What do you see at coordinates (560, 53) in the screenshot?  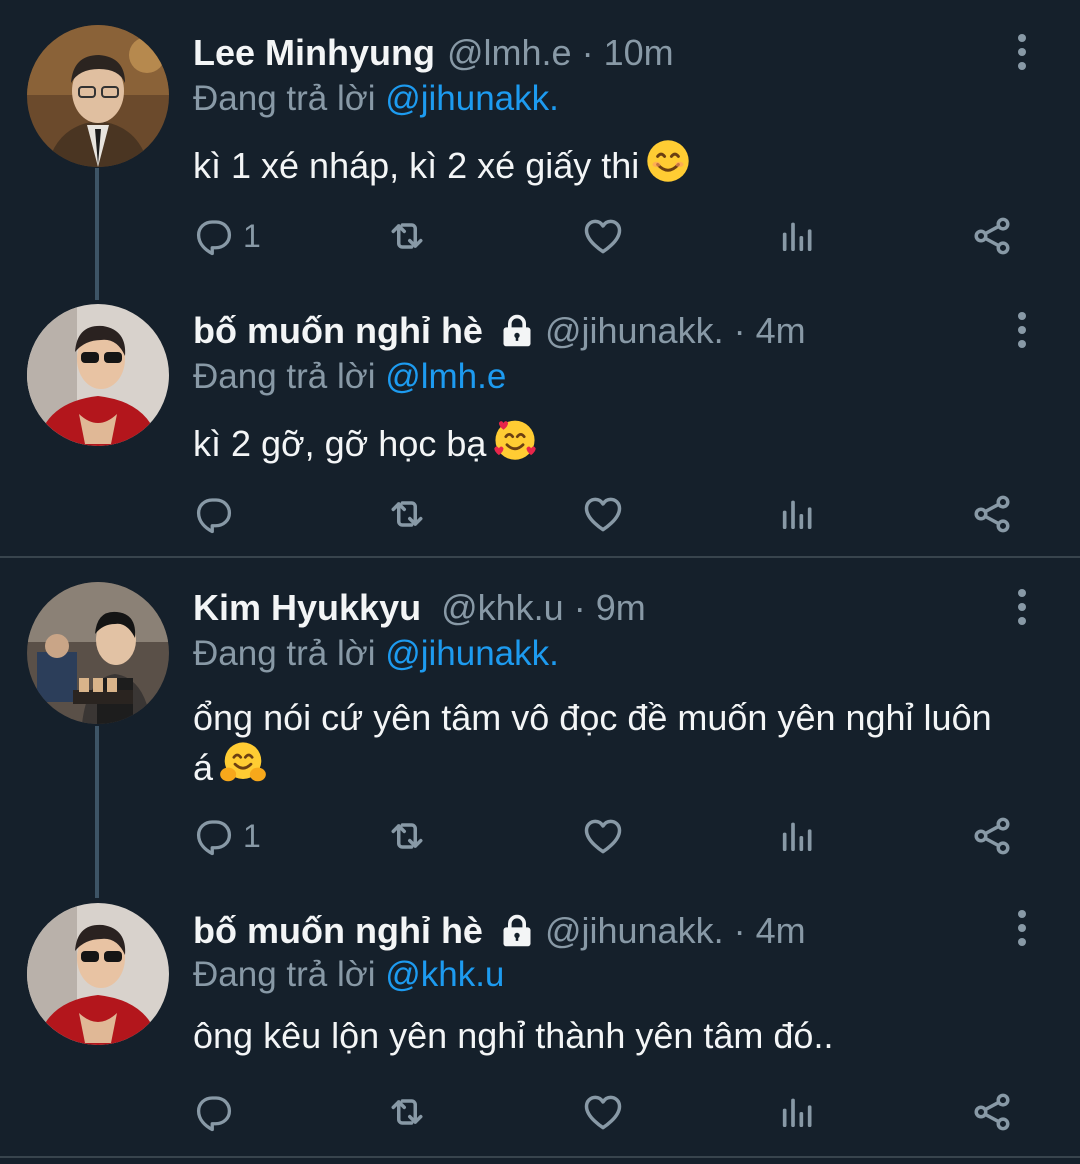 I see `handle: @lmh.e · 10m` at bounding box center [560, 53].